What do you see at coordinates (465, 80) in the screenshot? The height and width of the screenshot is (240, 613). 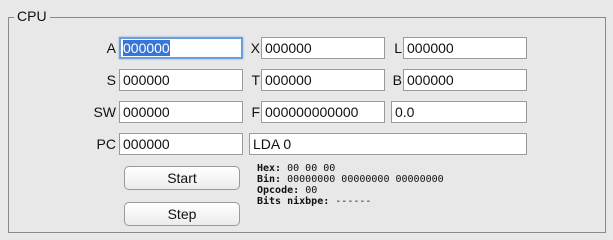 I see `register-b-field: 000000` at bounding box center [465, 80].